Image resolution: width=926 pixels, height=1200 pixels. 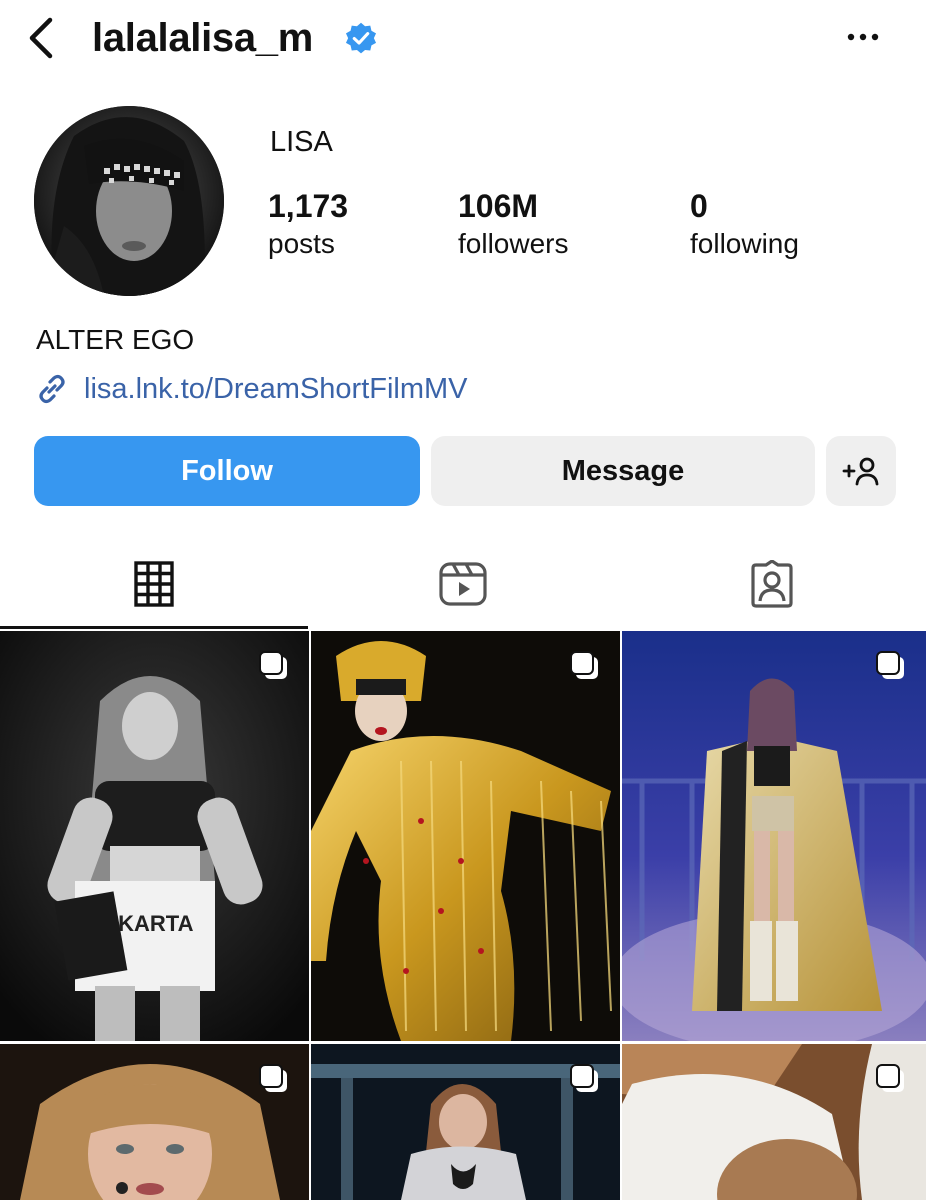 I want to click on grid-icon, so click(x=154, y=584).